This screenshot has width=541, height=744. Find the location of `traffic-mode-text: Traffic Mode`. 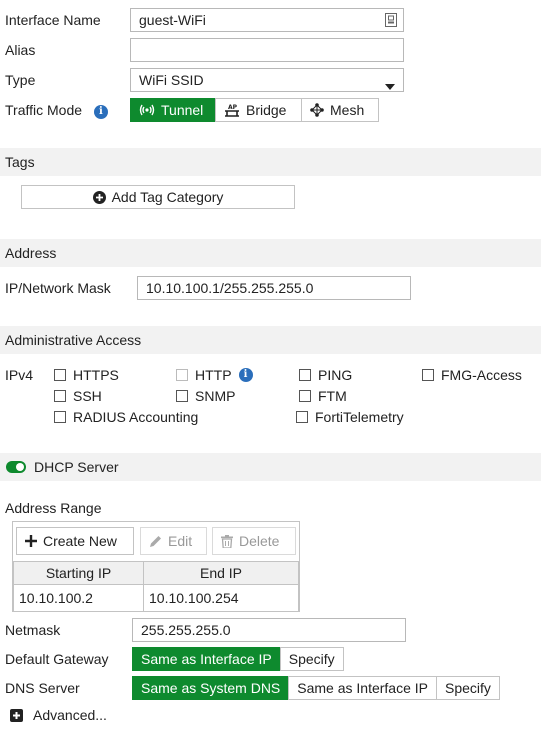

traffic-mode-text: Traffic Mode is located at coordinates (44, 110).